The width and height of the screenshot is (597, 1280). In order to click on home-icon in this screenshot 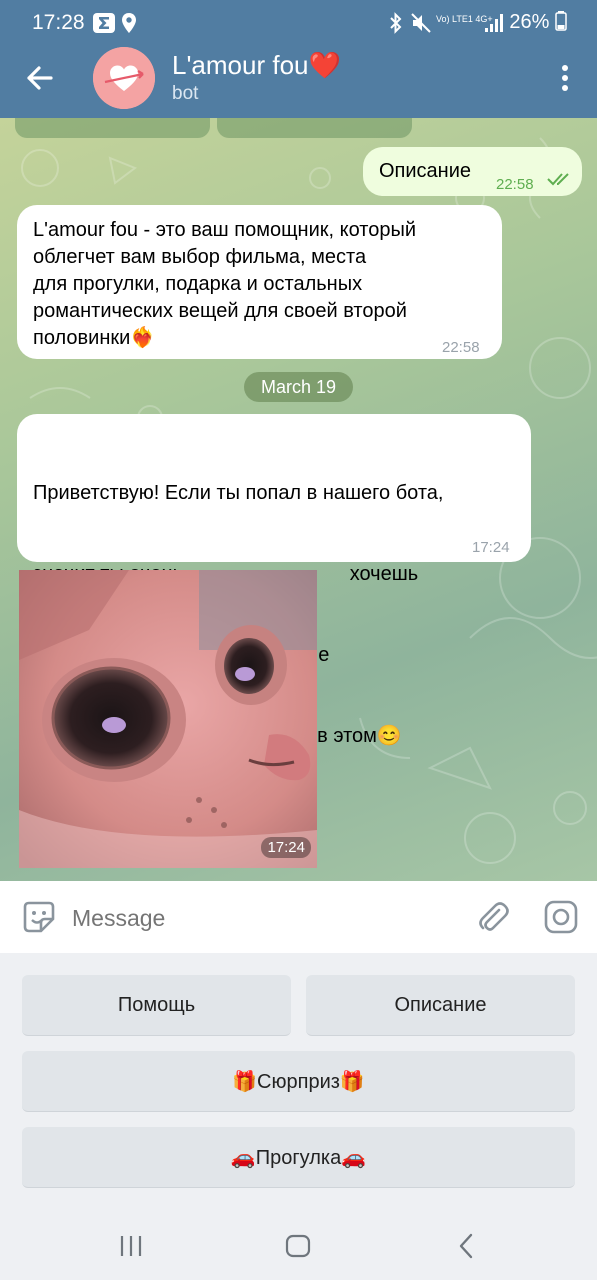, I will do `click(298, 1246)`.